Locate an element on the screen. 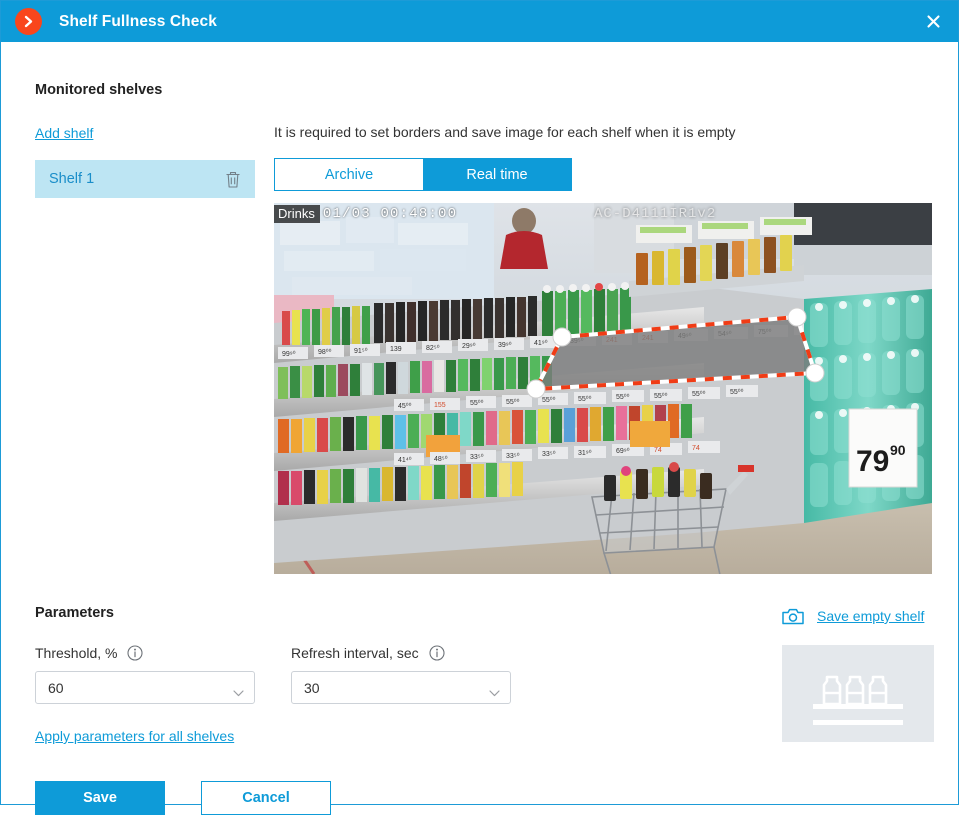  save-button: Save is located at coordinates (100, 798).